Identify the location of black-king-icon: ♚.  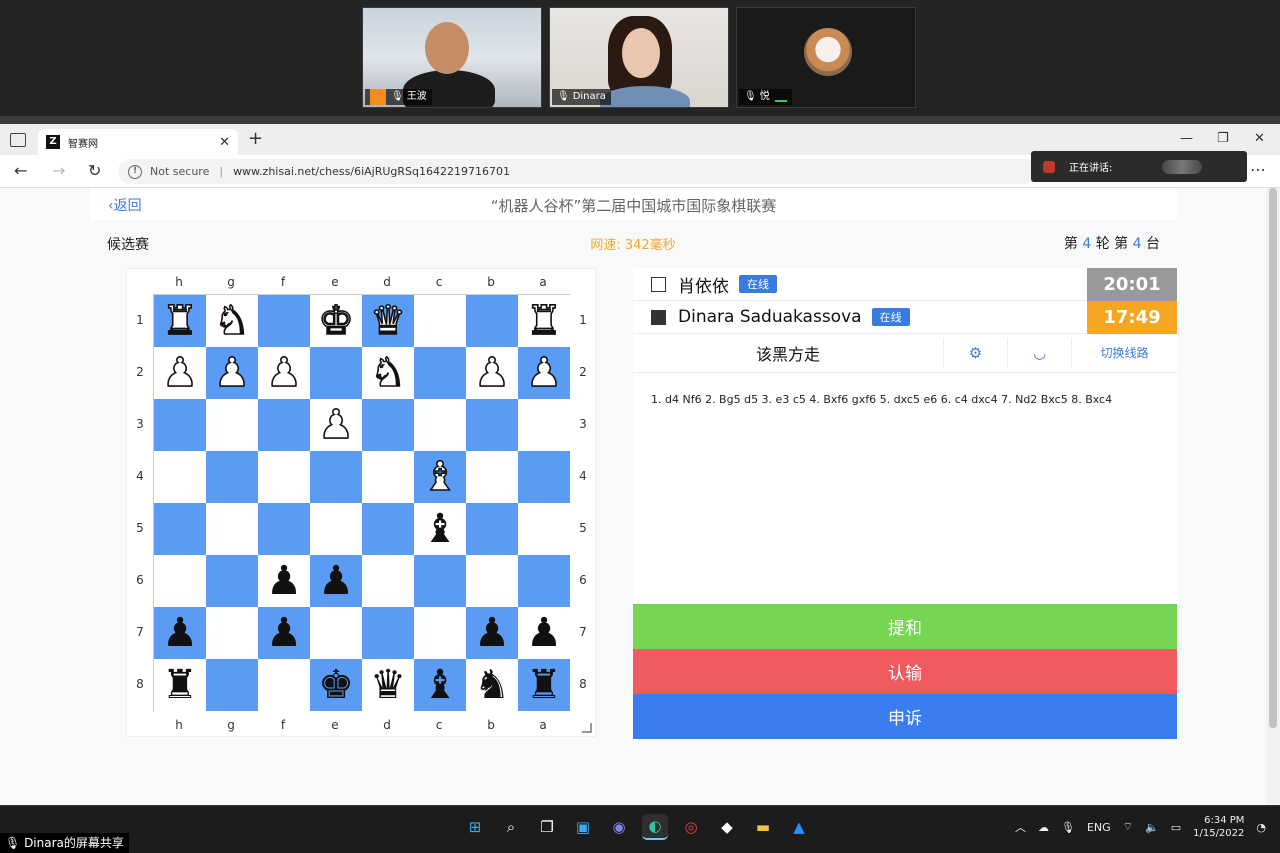
(336, 685).